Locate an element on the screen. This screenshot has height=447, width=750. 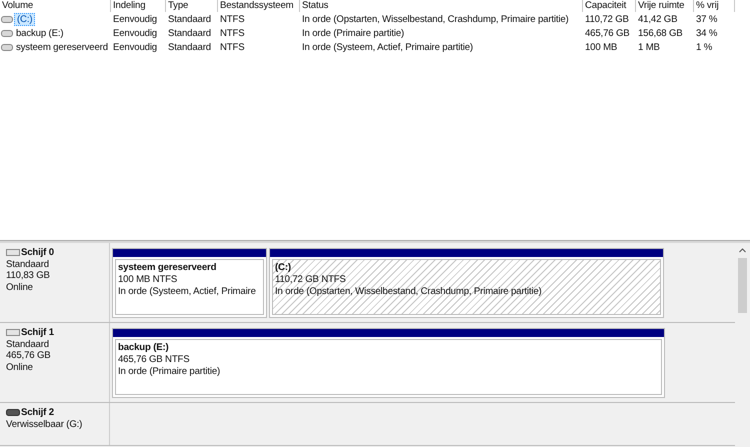
column-header: Volume is located at coordinates (55, 6).